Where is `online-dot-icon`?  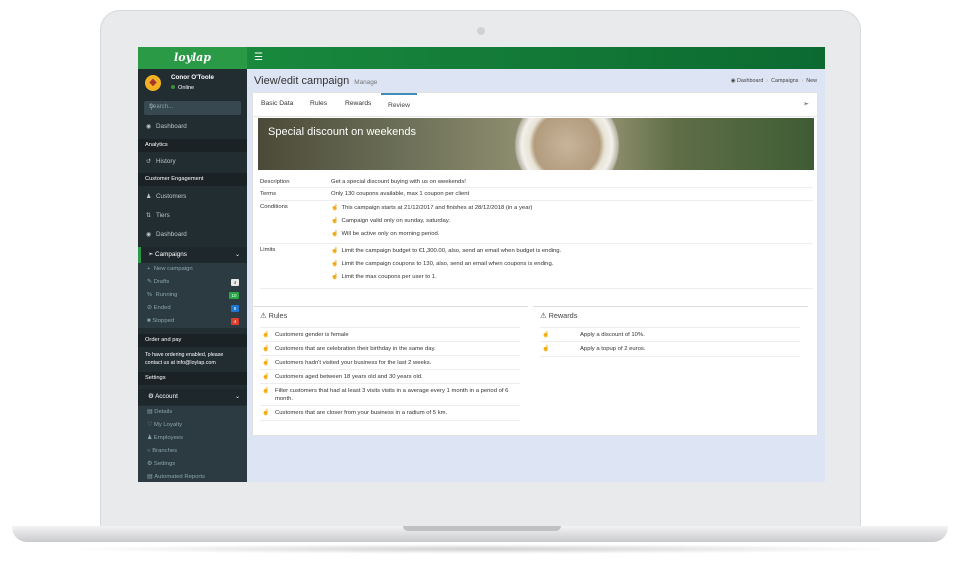
online-dot-icon is located at coordinates (173, 87).